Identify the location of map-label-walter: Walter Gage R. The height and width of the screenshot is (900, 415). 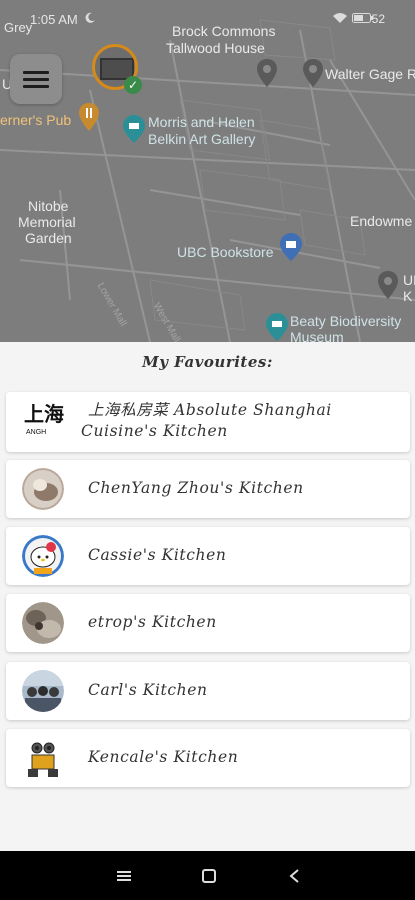
(370, 74).